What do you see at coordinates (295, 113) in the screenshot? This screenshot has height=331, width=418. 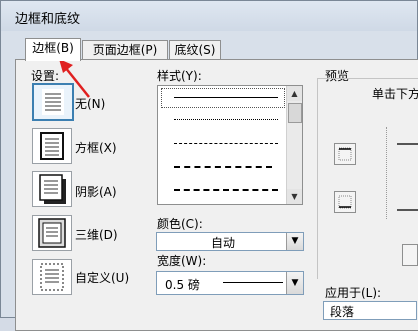 I see `scroll-thumb` at bounding box center [295, 113].